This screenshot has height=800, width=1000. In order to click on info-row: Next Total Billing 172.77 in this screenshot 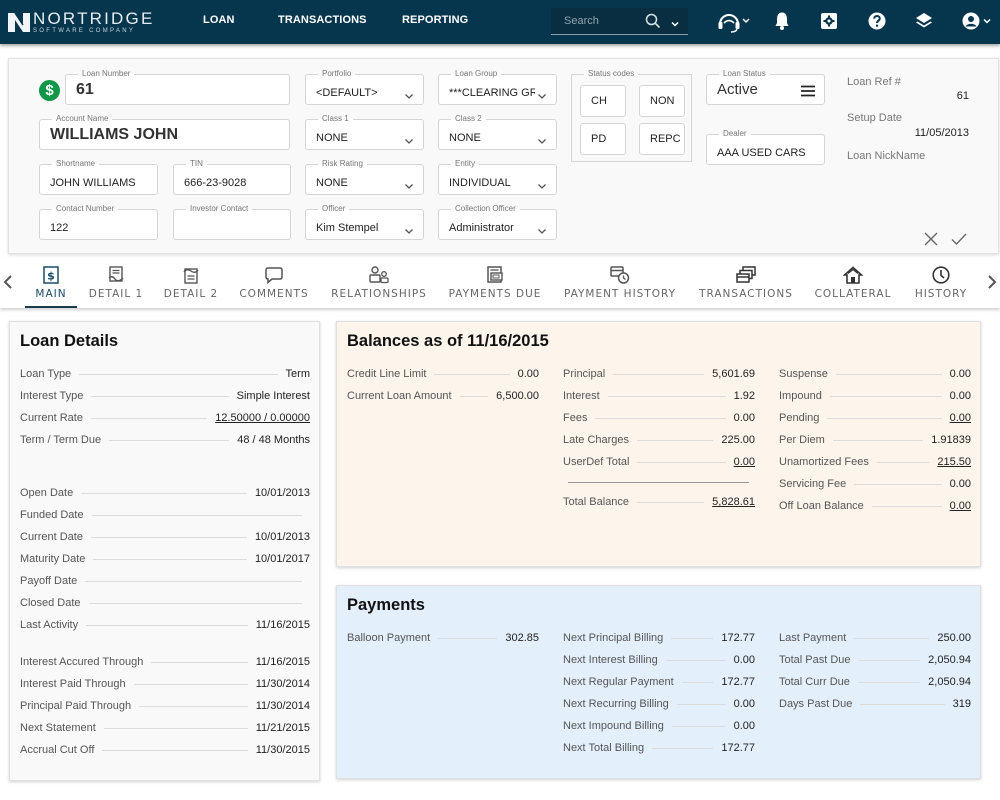, I will do `click(659, 748)`.